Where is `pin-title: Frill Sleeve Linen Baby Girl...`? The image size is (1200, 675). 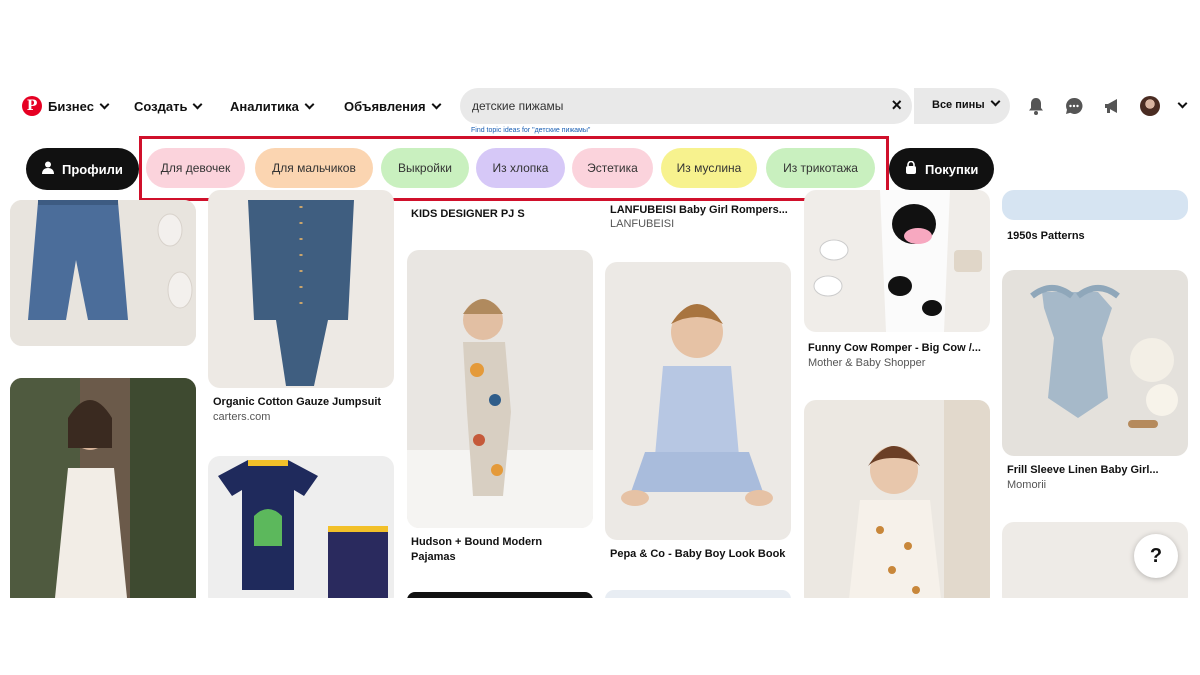
pin-title: Frill Sleeve Linen Baby Girl... is located at coordinates (1083, 470).